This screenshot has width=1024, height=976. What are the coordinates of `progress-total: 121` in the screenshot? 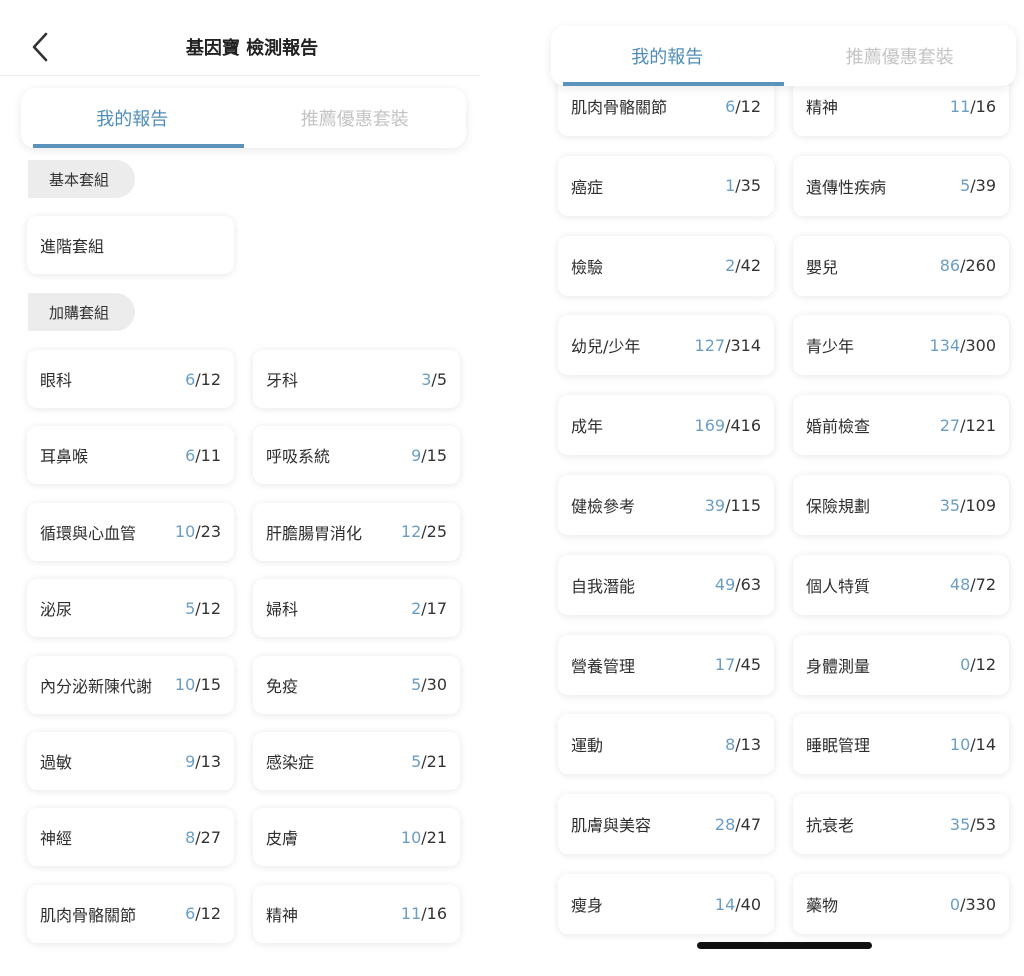 It's located at (980, 425).